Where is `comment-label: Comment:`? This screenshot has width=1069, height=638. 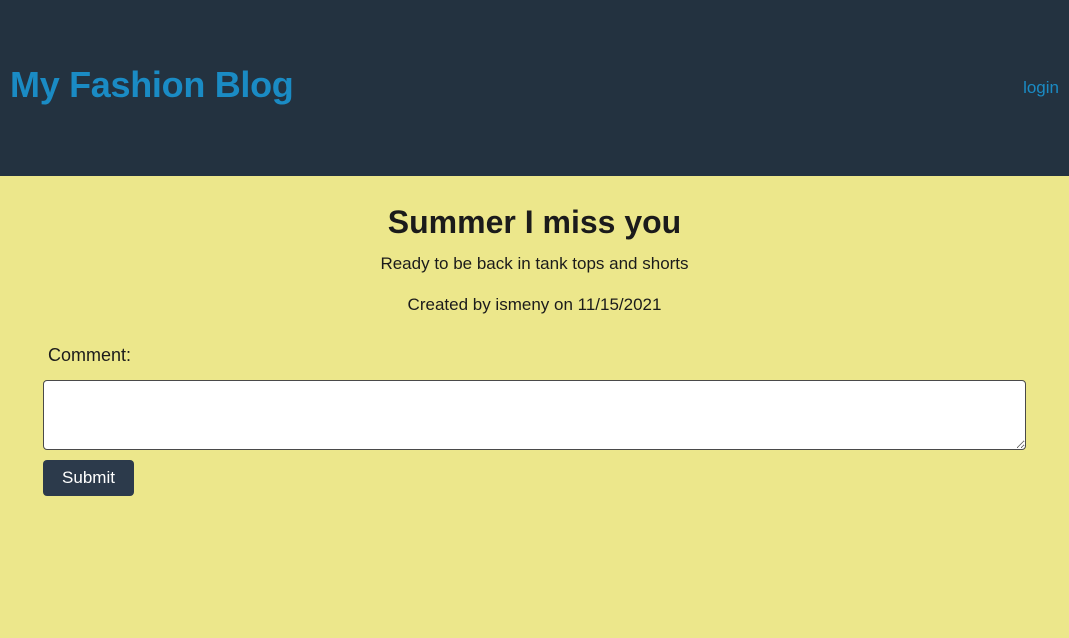 comment-label: Comment: is located at coordinates (90, 355).